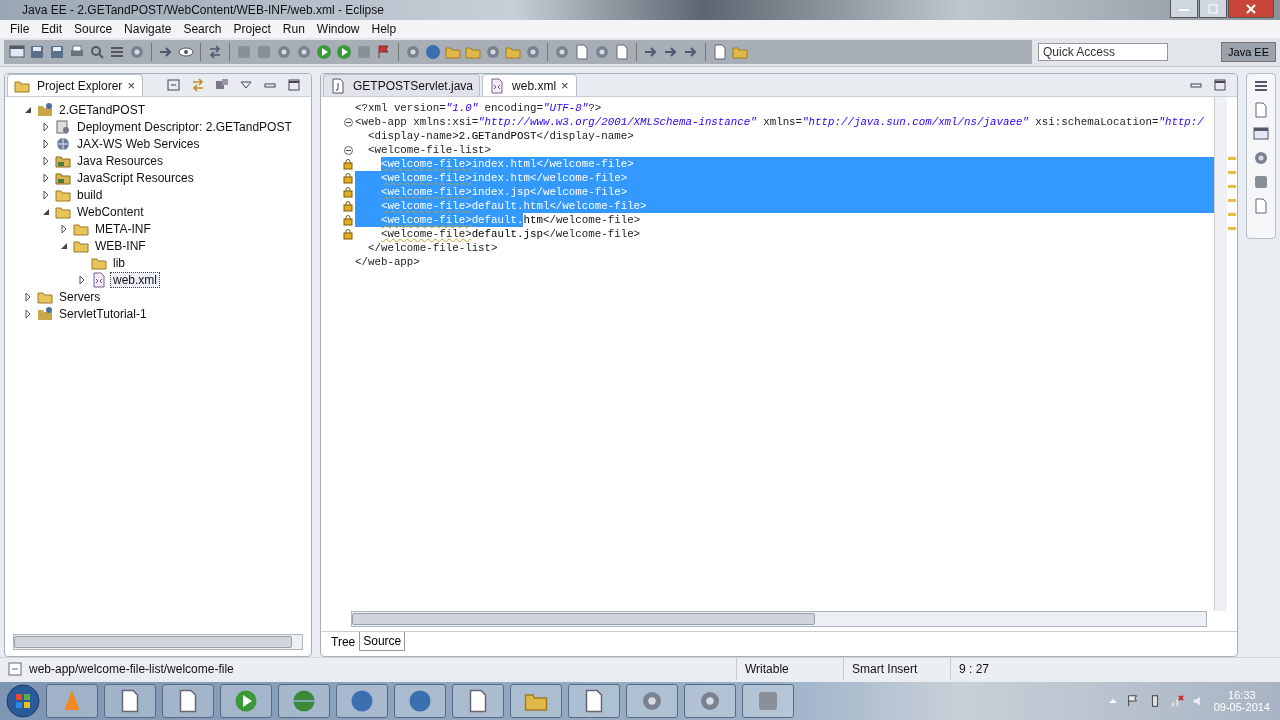  I want to click on start-button, so click(23, 701).